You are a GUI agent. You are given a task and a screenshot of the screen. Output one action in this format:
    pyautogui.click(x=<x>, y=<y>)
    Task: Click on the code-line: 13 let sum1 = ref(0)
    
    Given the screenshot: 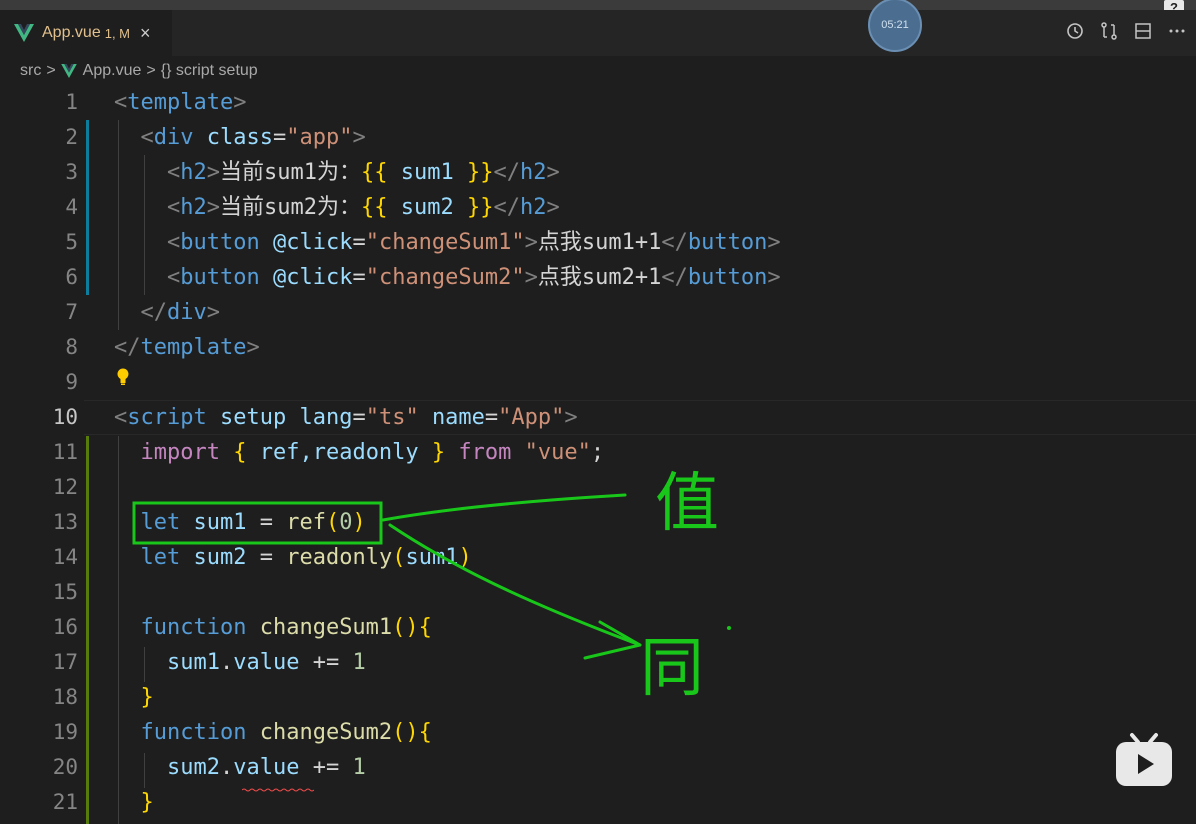 What is the action you would take?
    pyautogui.click(x=598, y=522)
    